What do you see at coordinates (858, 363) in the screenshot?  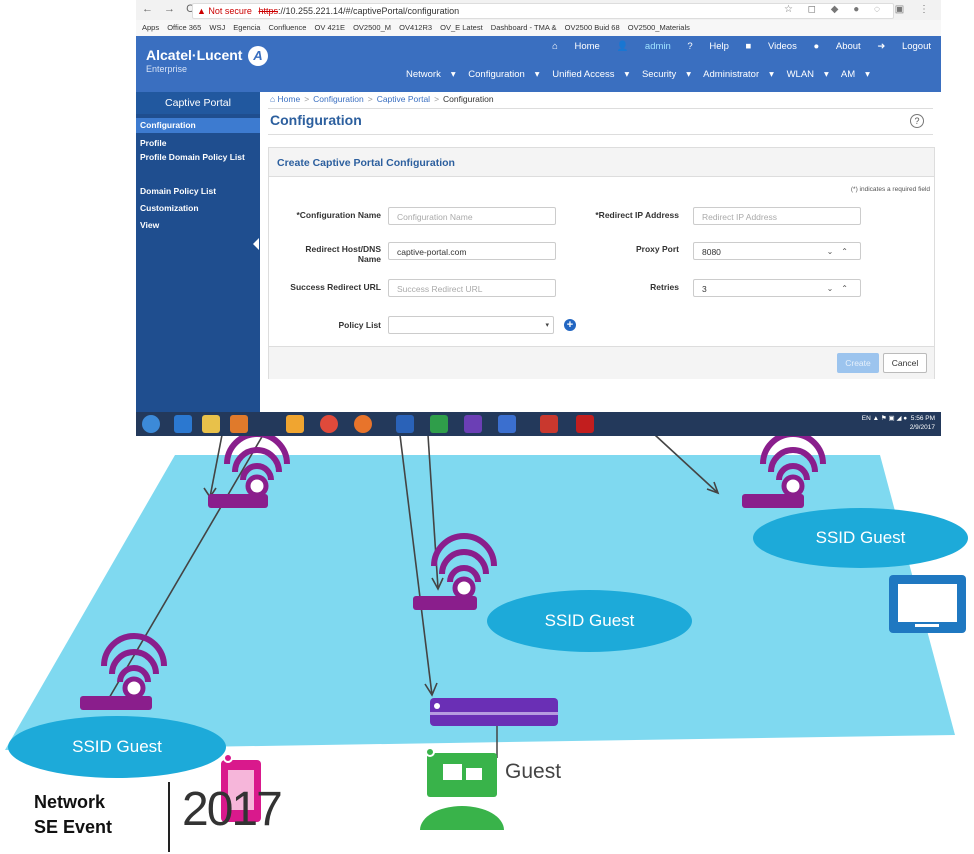 I see `create-button: Create` at bounding box center [858, 363].